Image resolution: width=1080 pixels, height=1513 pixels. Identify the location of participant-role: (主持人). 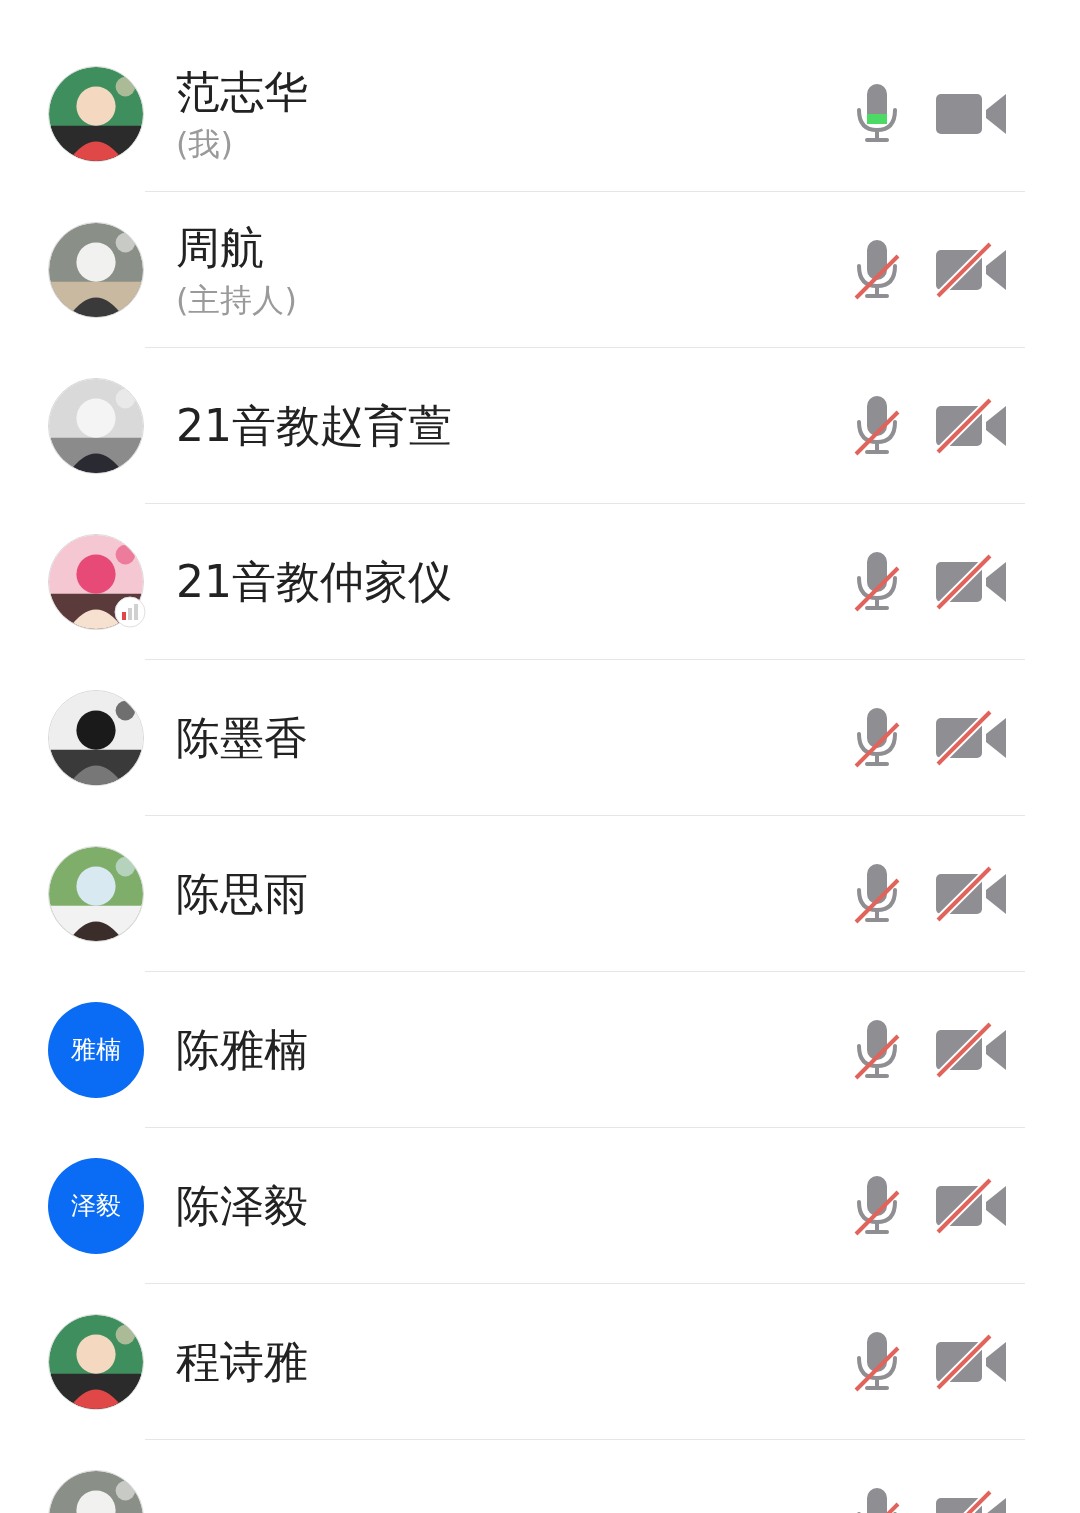
(237, 300).